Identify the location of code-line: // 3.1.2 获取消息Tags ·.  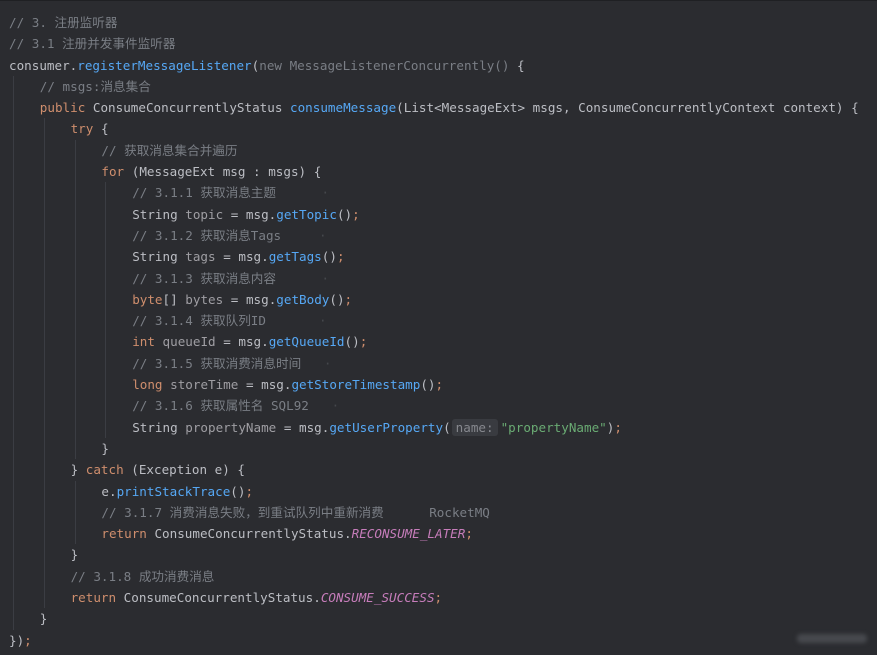
(434, 235).